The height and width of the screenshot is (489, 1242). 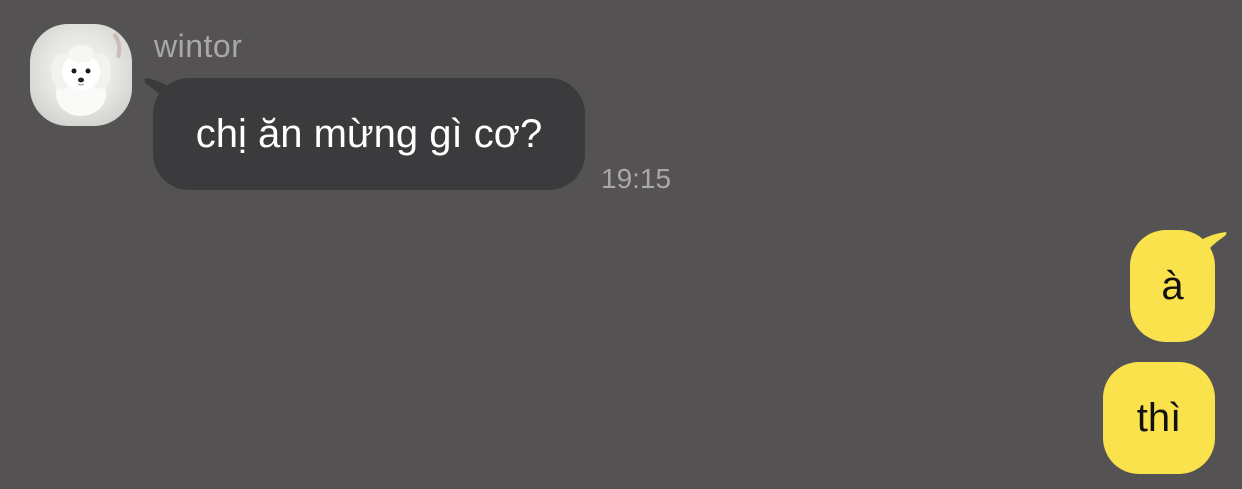 What do you see at coordinates (198, 46) in the screenshot?
I see `sender-name: wintor` at bounding box center [198, 46].